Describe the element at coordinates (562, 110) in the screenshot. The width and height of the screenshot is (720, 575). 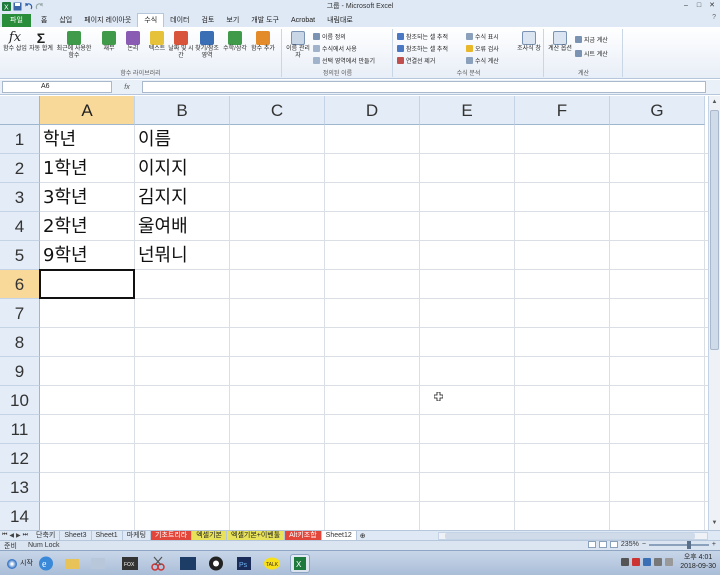
I see `column-header-f: F` at that location.